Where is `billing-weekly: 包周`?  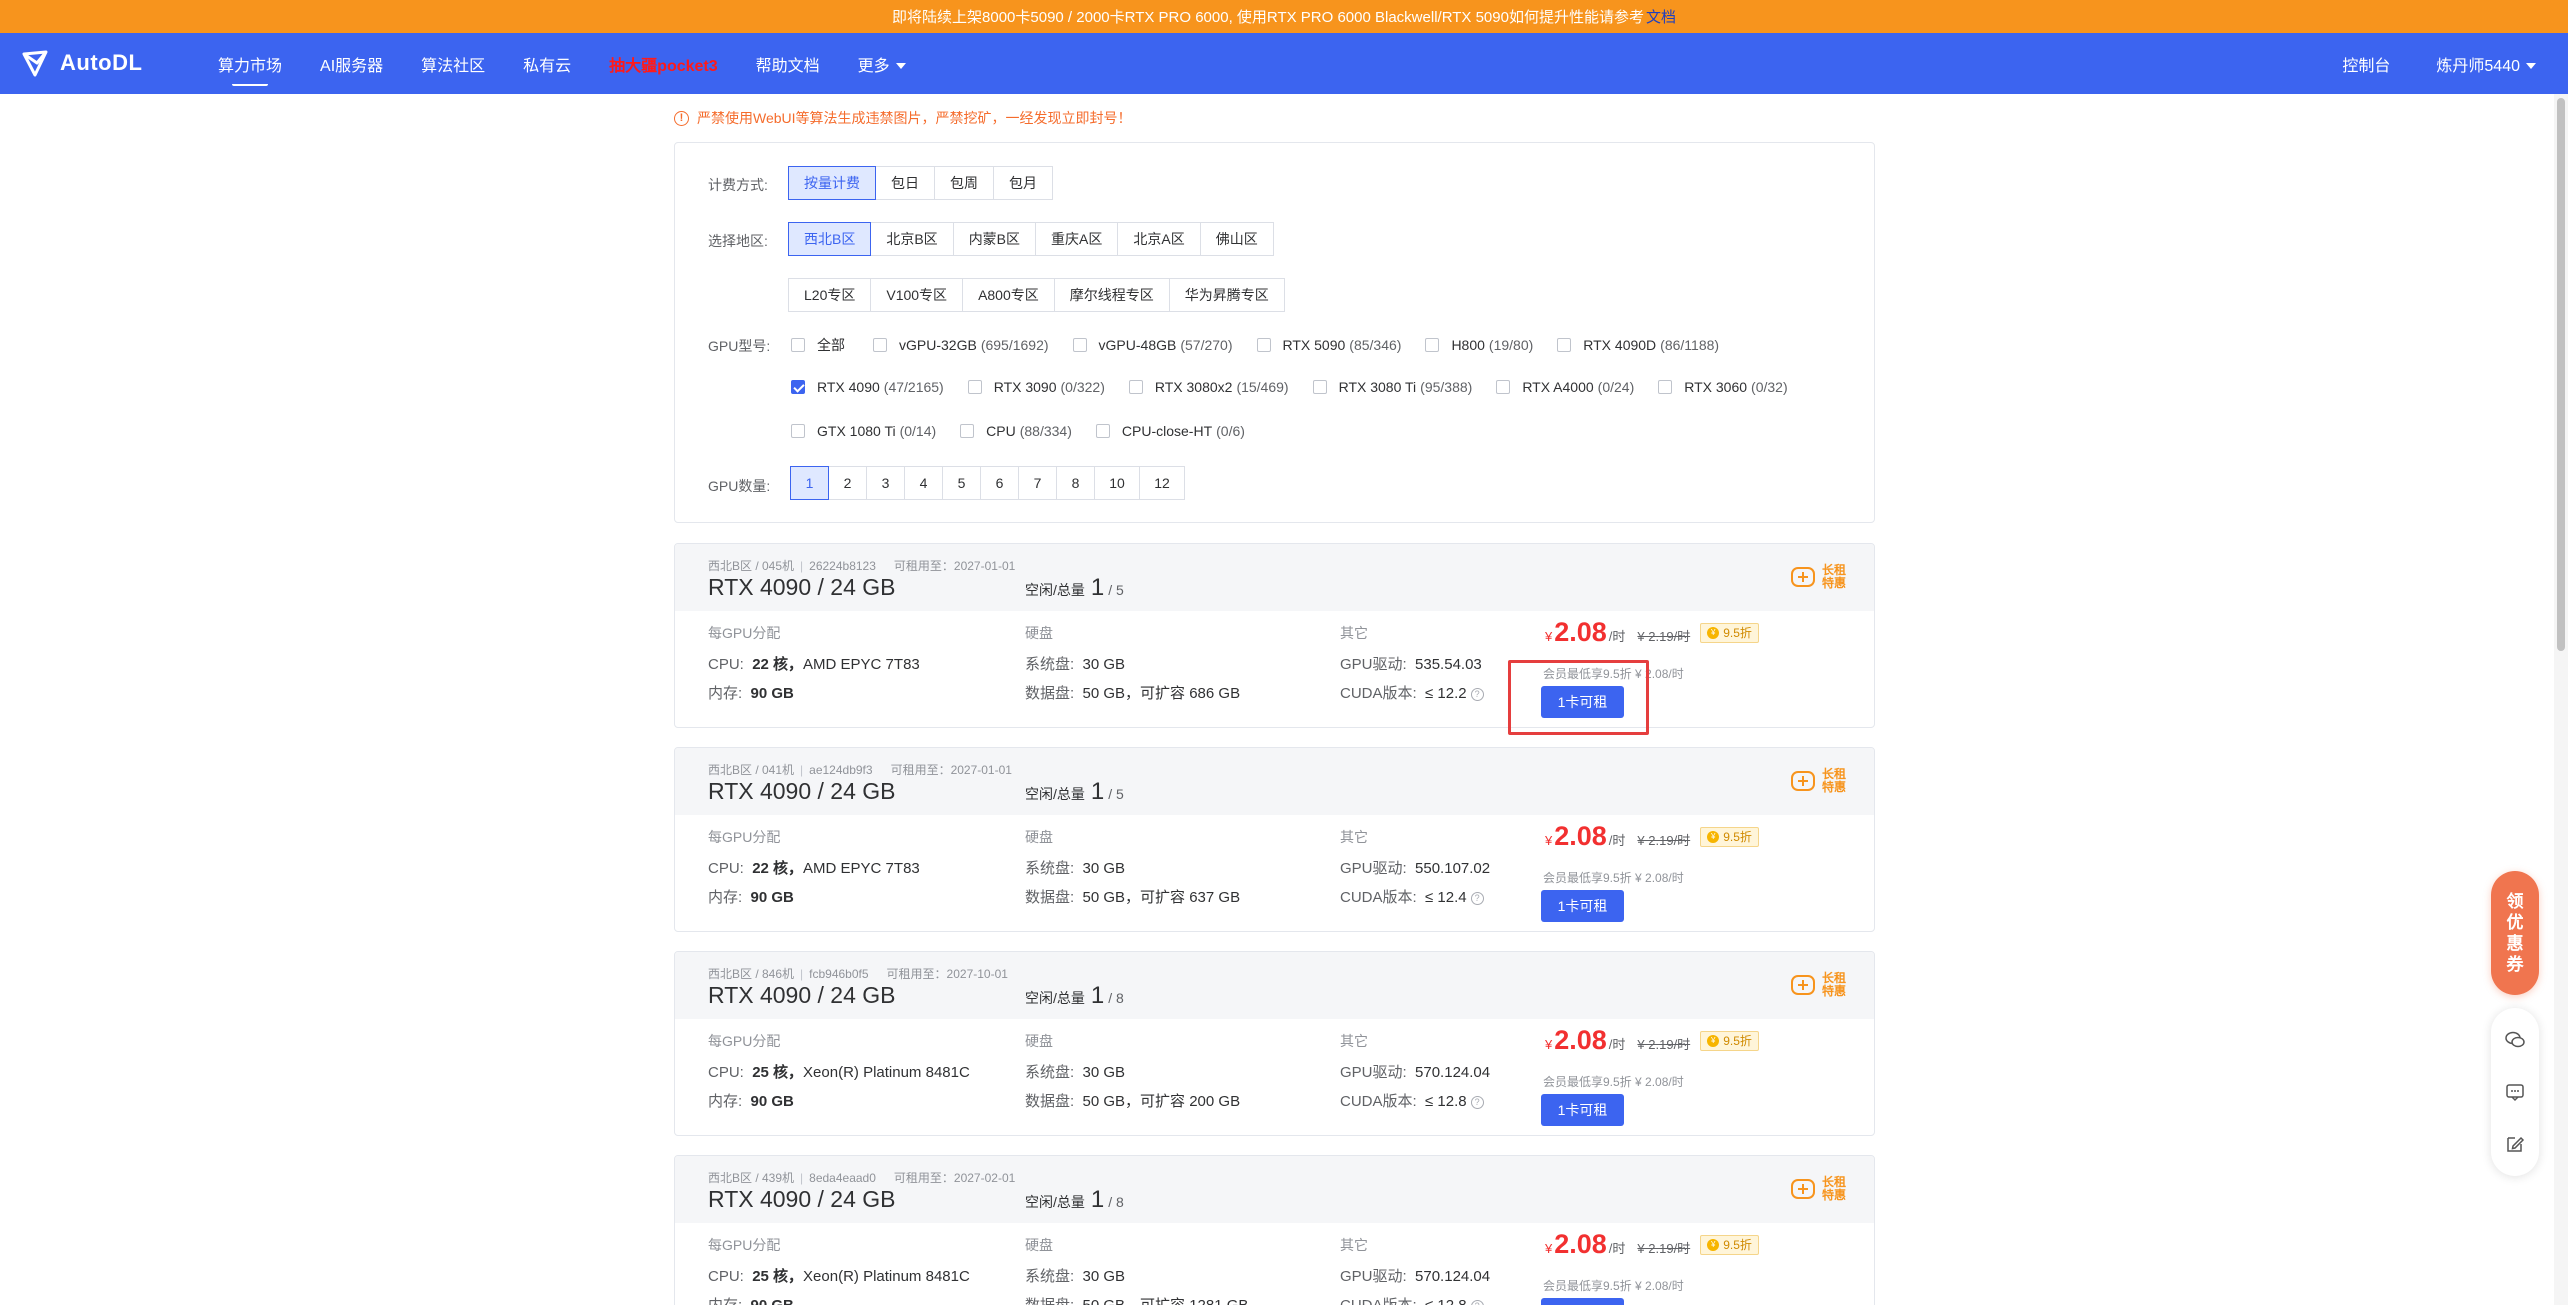
billing-weekly: 包周 is located at coordinates (964, 183).